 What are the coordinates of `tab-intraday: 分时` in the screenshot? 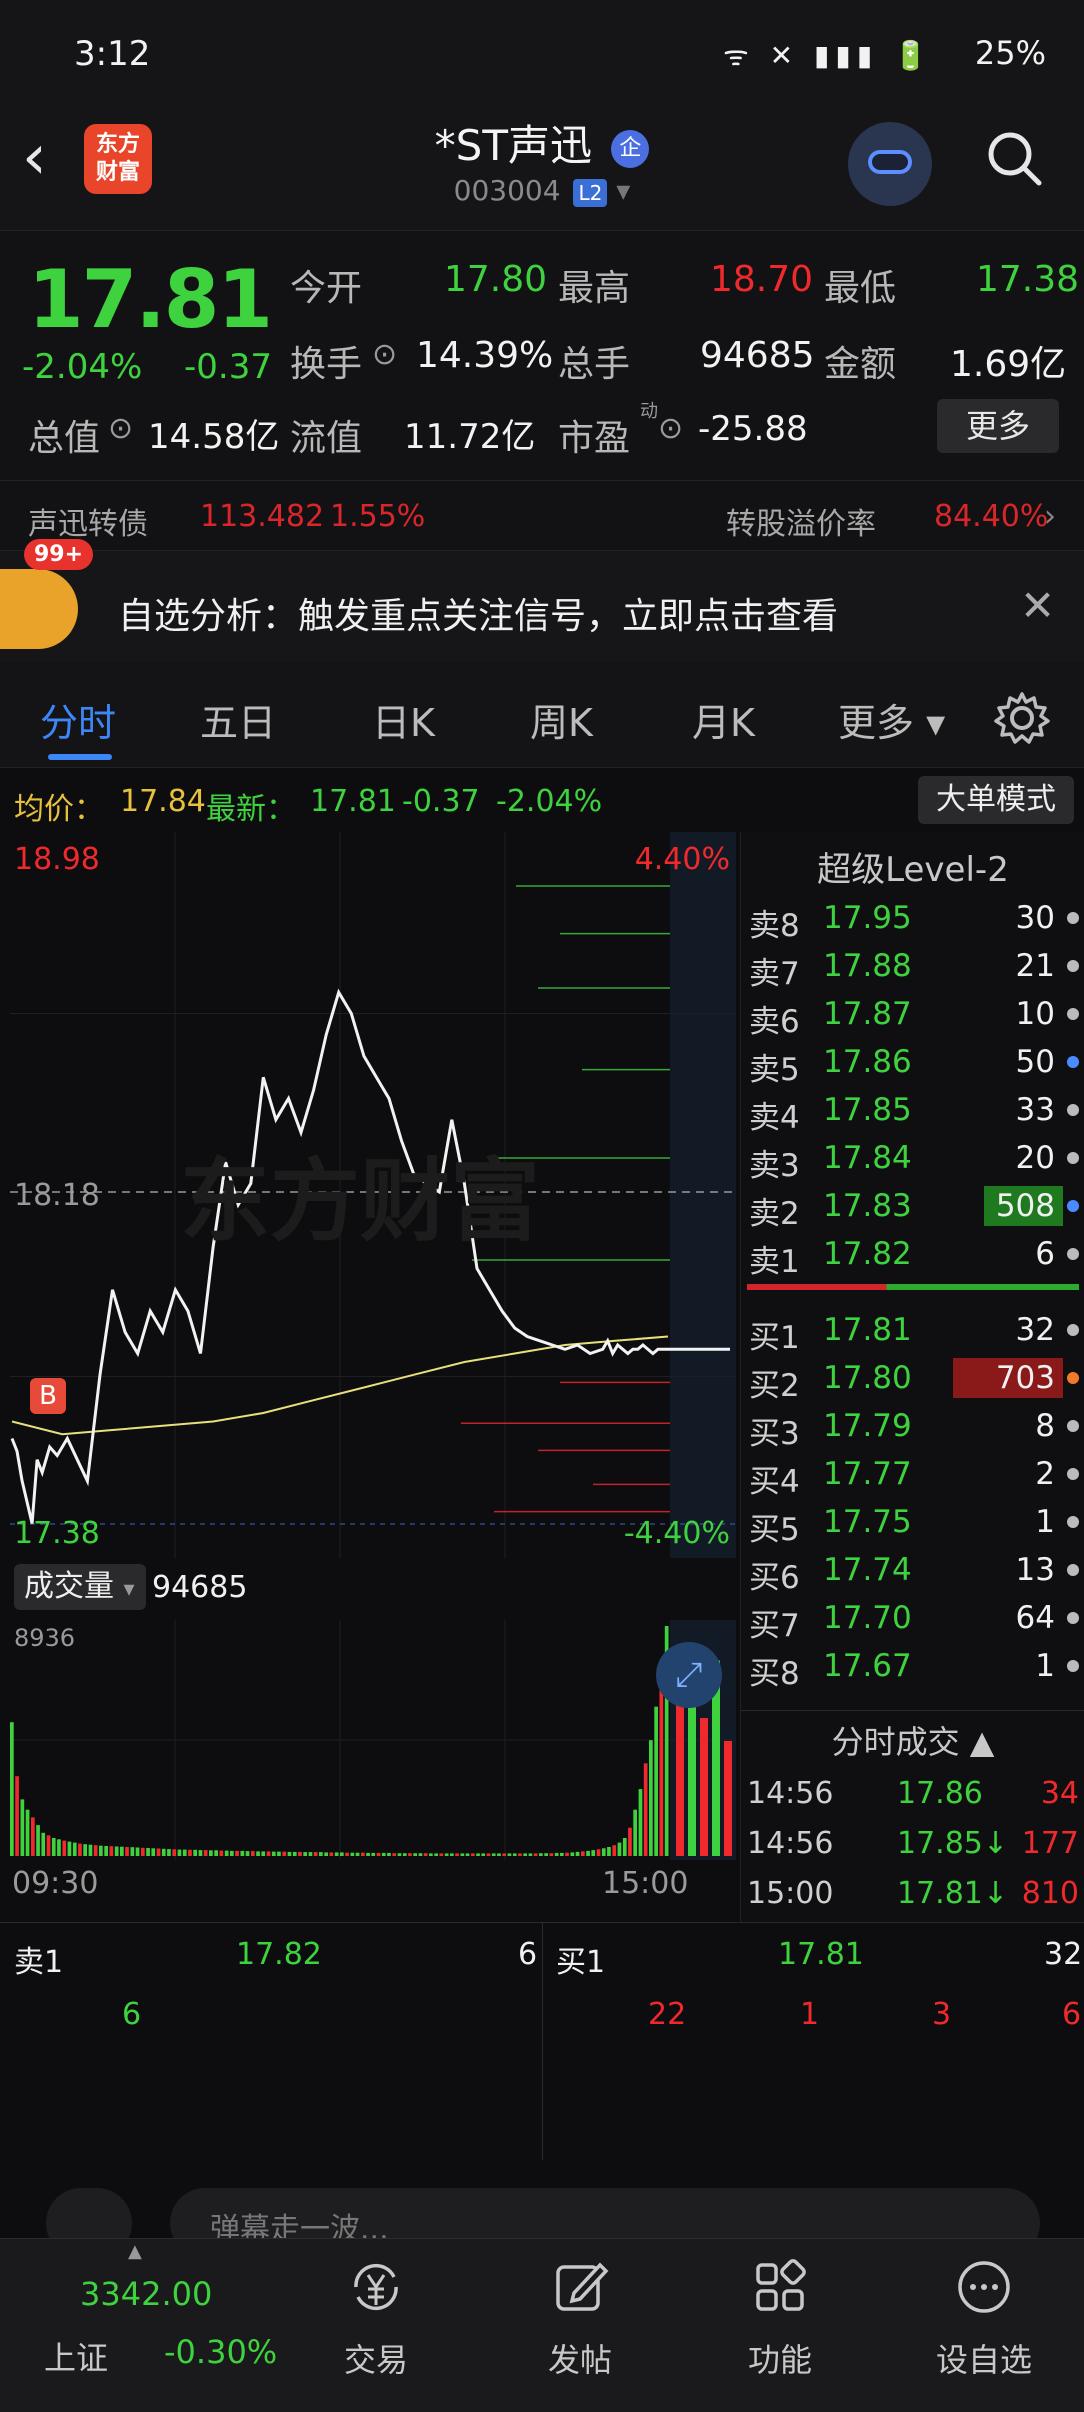 It's located at (78, 719).